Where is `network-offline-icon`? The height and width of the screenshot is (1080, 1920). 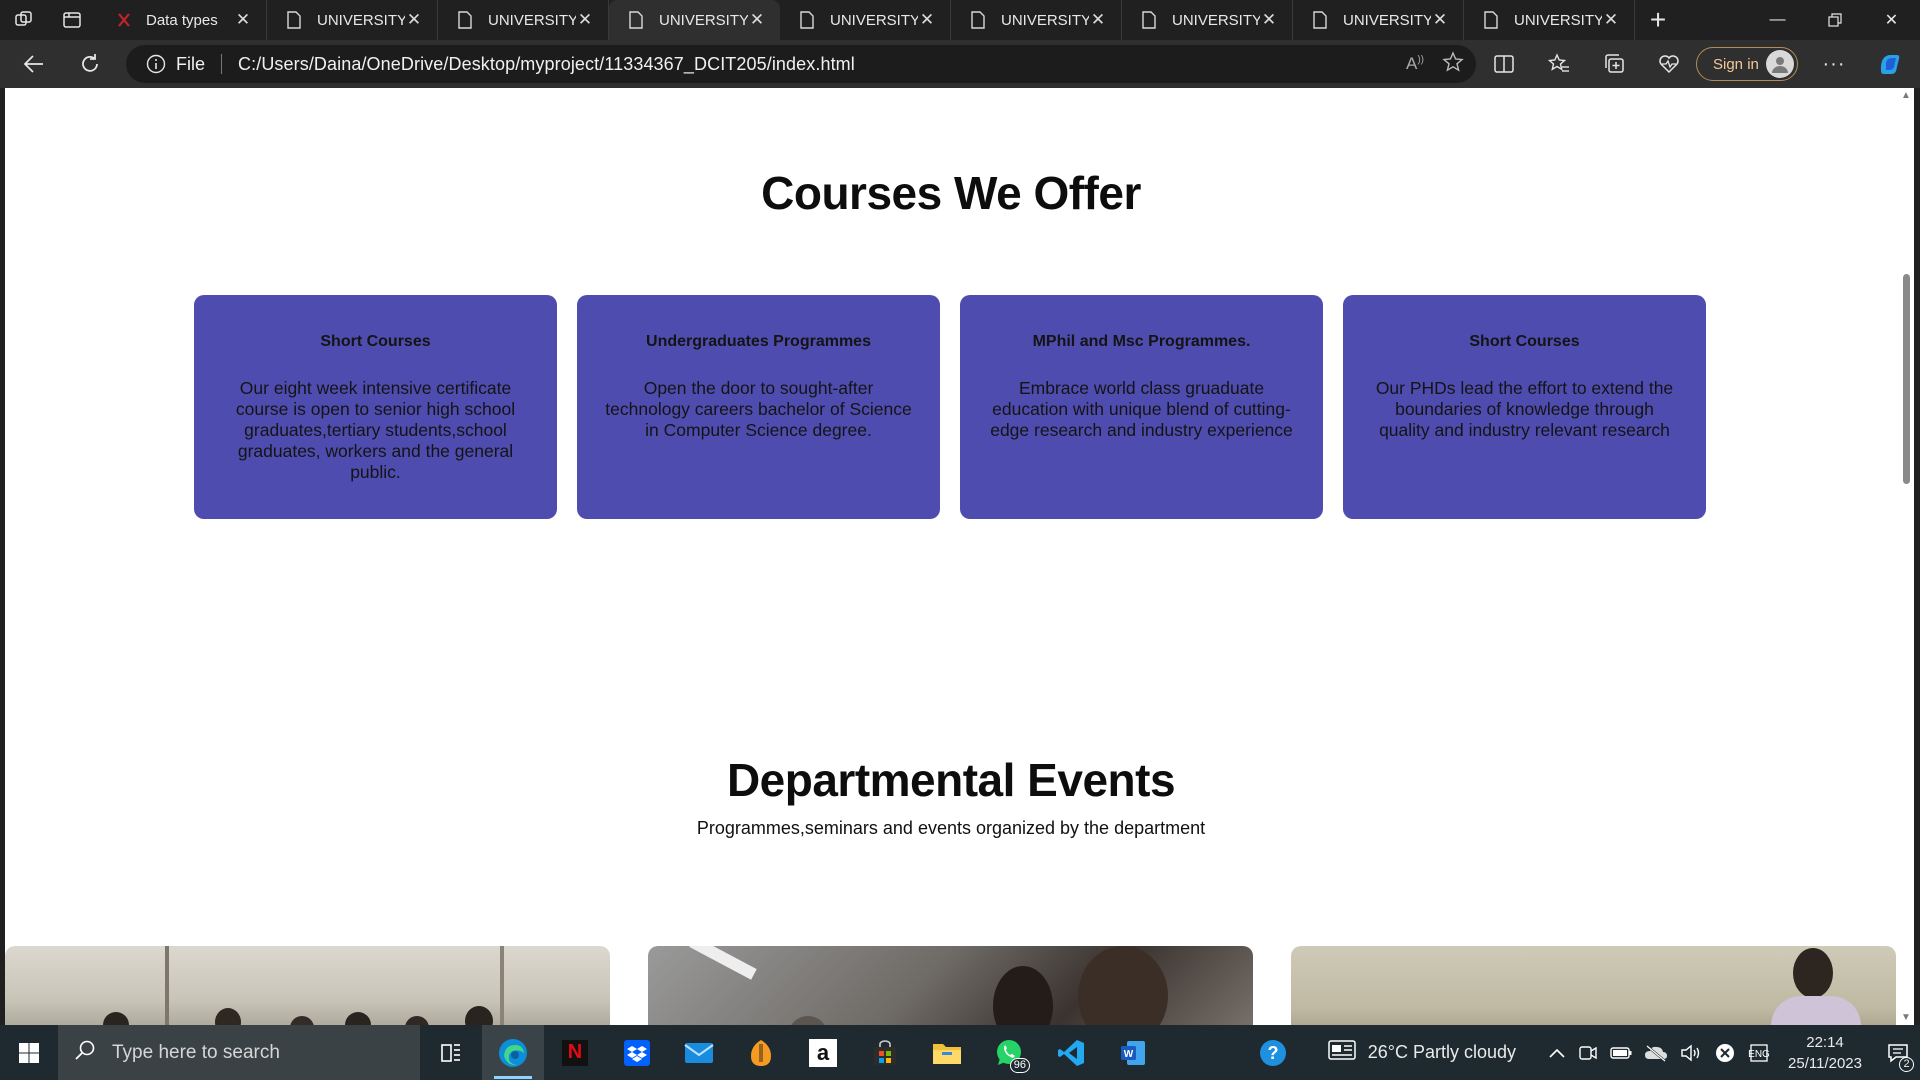 network-offline-icon is located at coordinates (1725, 1053).